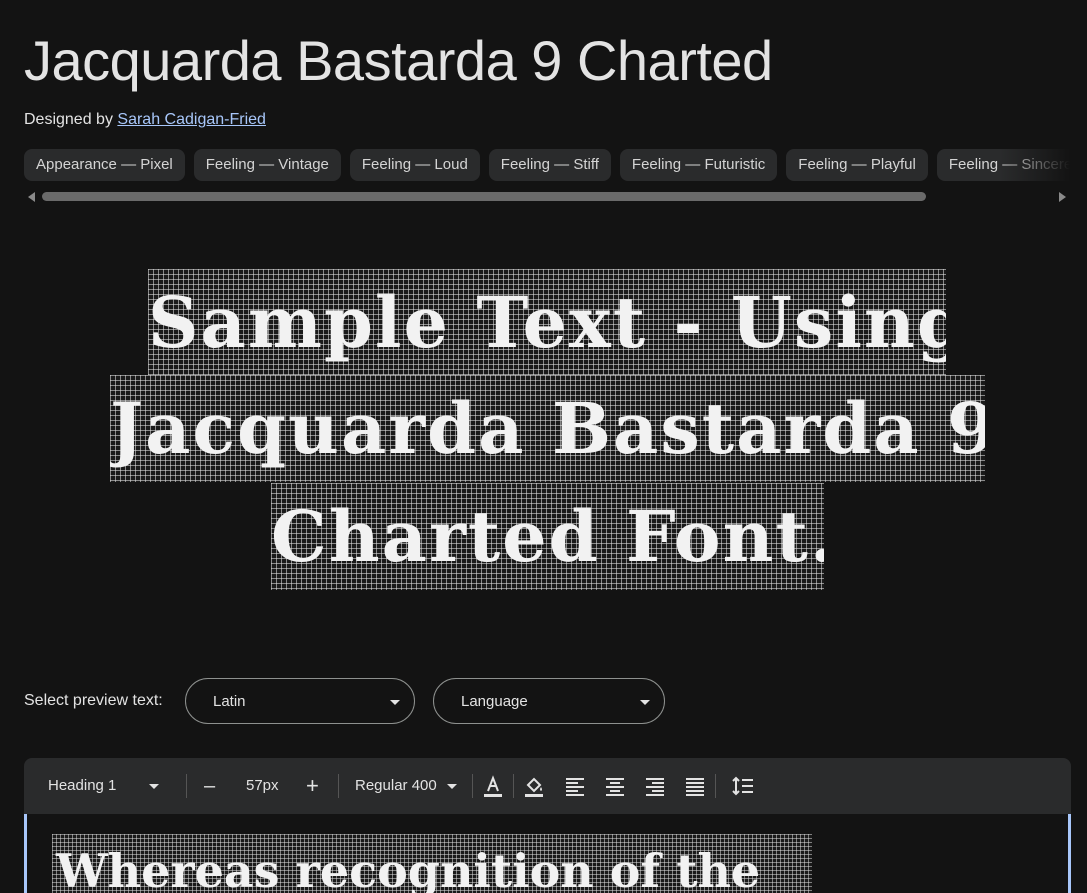 This screenshot has height=893, width=1087. Describe the element at coordinates (398, 60) in the screenshot. I see `page-title: Jacquarda Bastarda 9 Charted` at that location.